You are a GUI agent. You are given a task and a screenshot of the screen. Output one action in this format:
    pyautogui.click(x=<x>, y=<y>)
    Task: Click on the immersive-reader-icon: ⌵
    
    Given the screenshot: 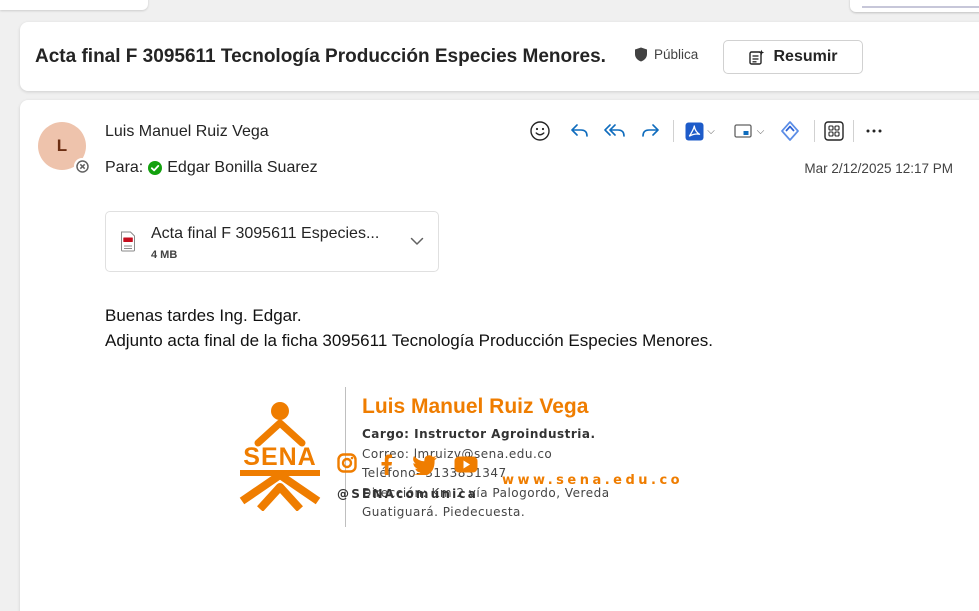 What is the action you would take?
    pyautogui.click(x=749, y=131)
    